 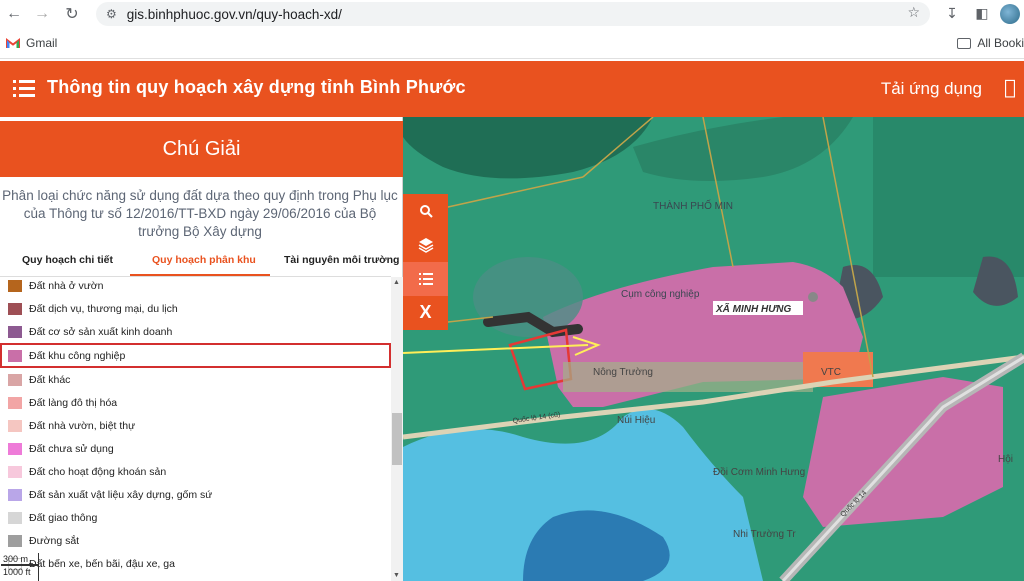 I want to click on url-text: gis.binhphuoc.gov.vn/quy-hoach-xd/, so click(x=234, y=14).